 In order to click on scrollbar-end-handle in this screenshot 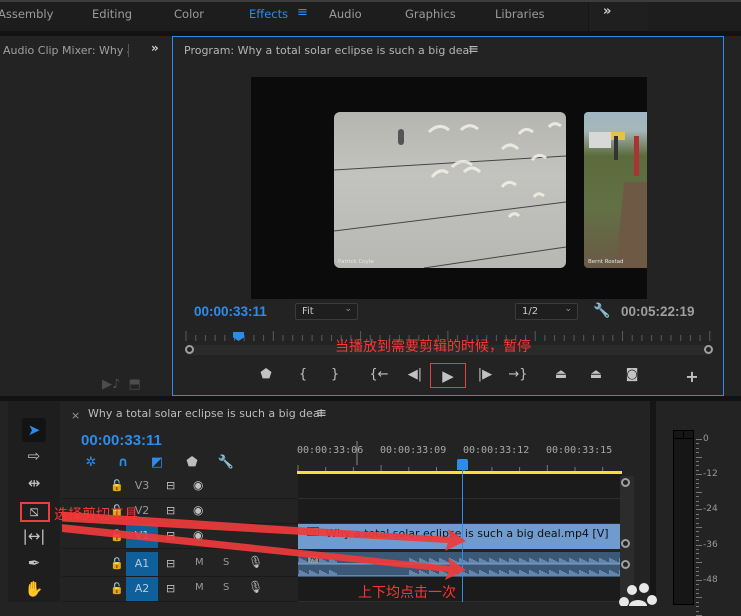, I will do `click(708, 349)`.